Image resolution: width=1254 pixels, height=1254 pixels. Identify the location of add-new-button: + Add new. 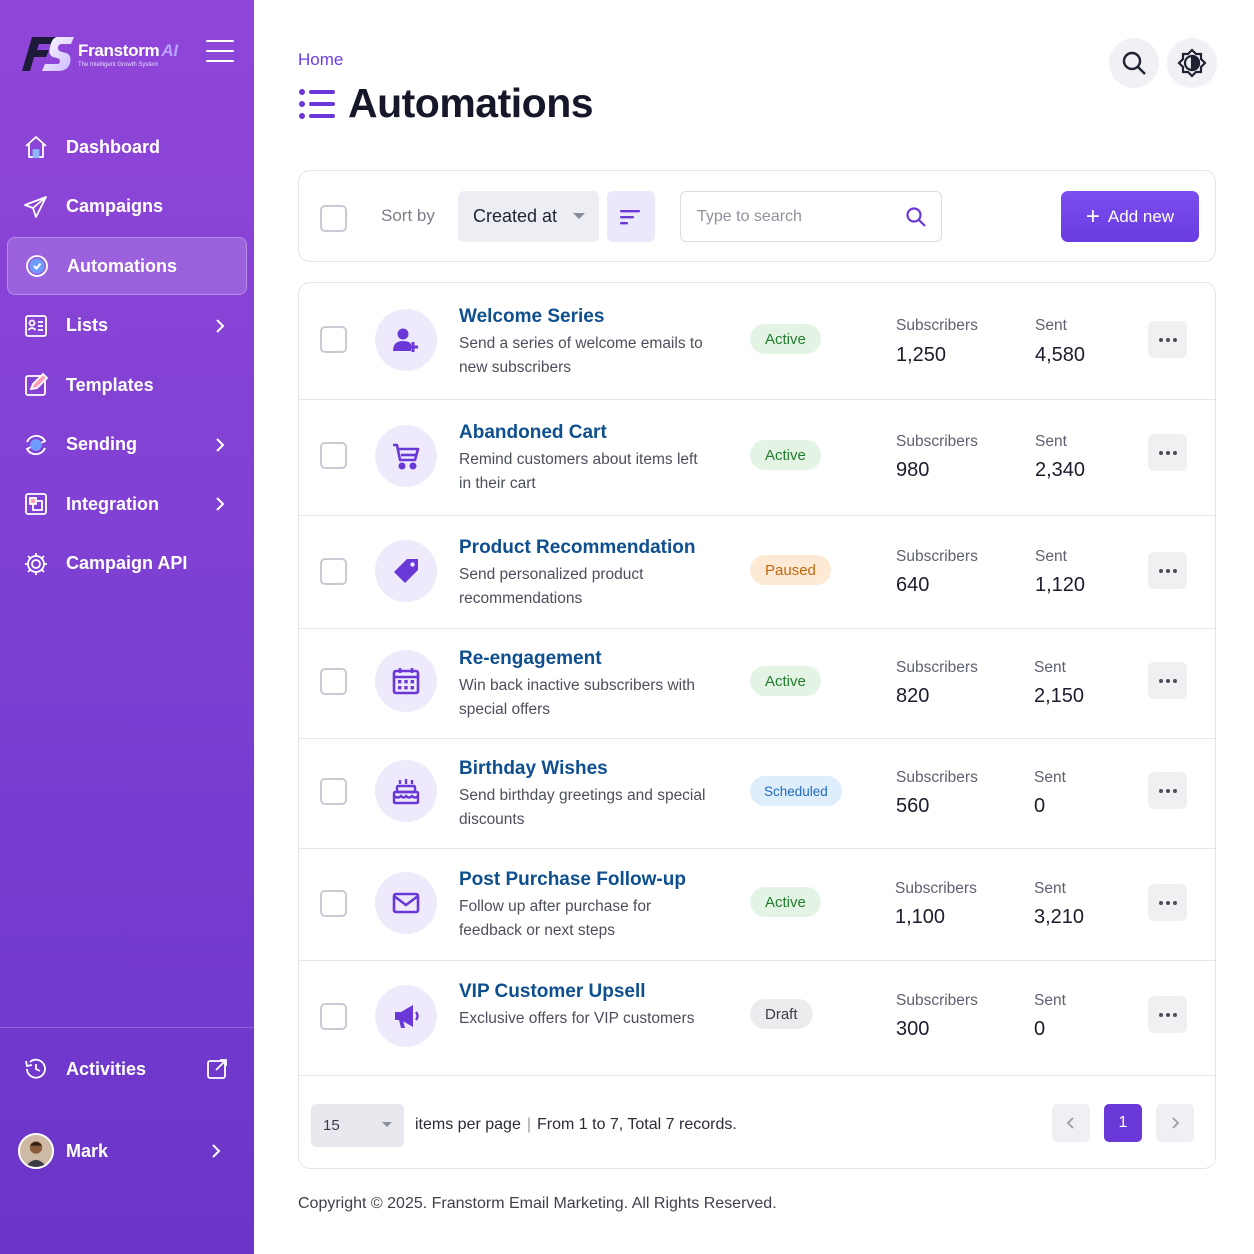
(1130, 216).